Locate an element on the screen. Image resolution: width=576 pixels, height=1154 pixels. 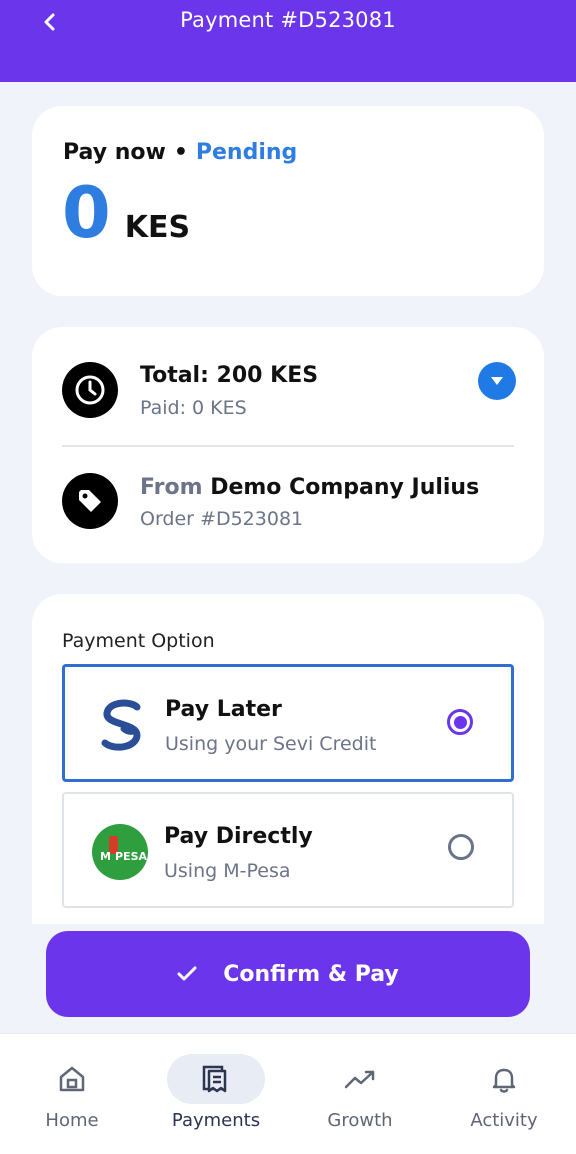
expand-button is located at coordinates (497, 381).